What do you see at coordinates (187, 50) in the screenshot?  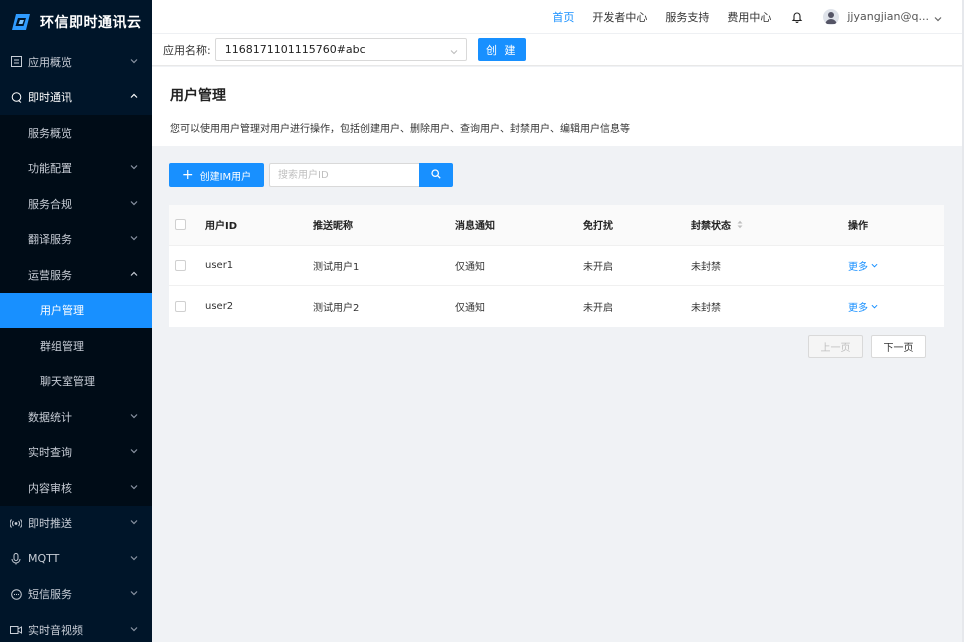 I see `app-name-label: 应用名称:` at bounding box center [187, 50].